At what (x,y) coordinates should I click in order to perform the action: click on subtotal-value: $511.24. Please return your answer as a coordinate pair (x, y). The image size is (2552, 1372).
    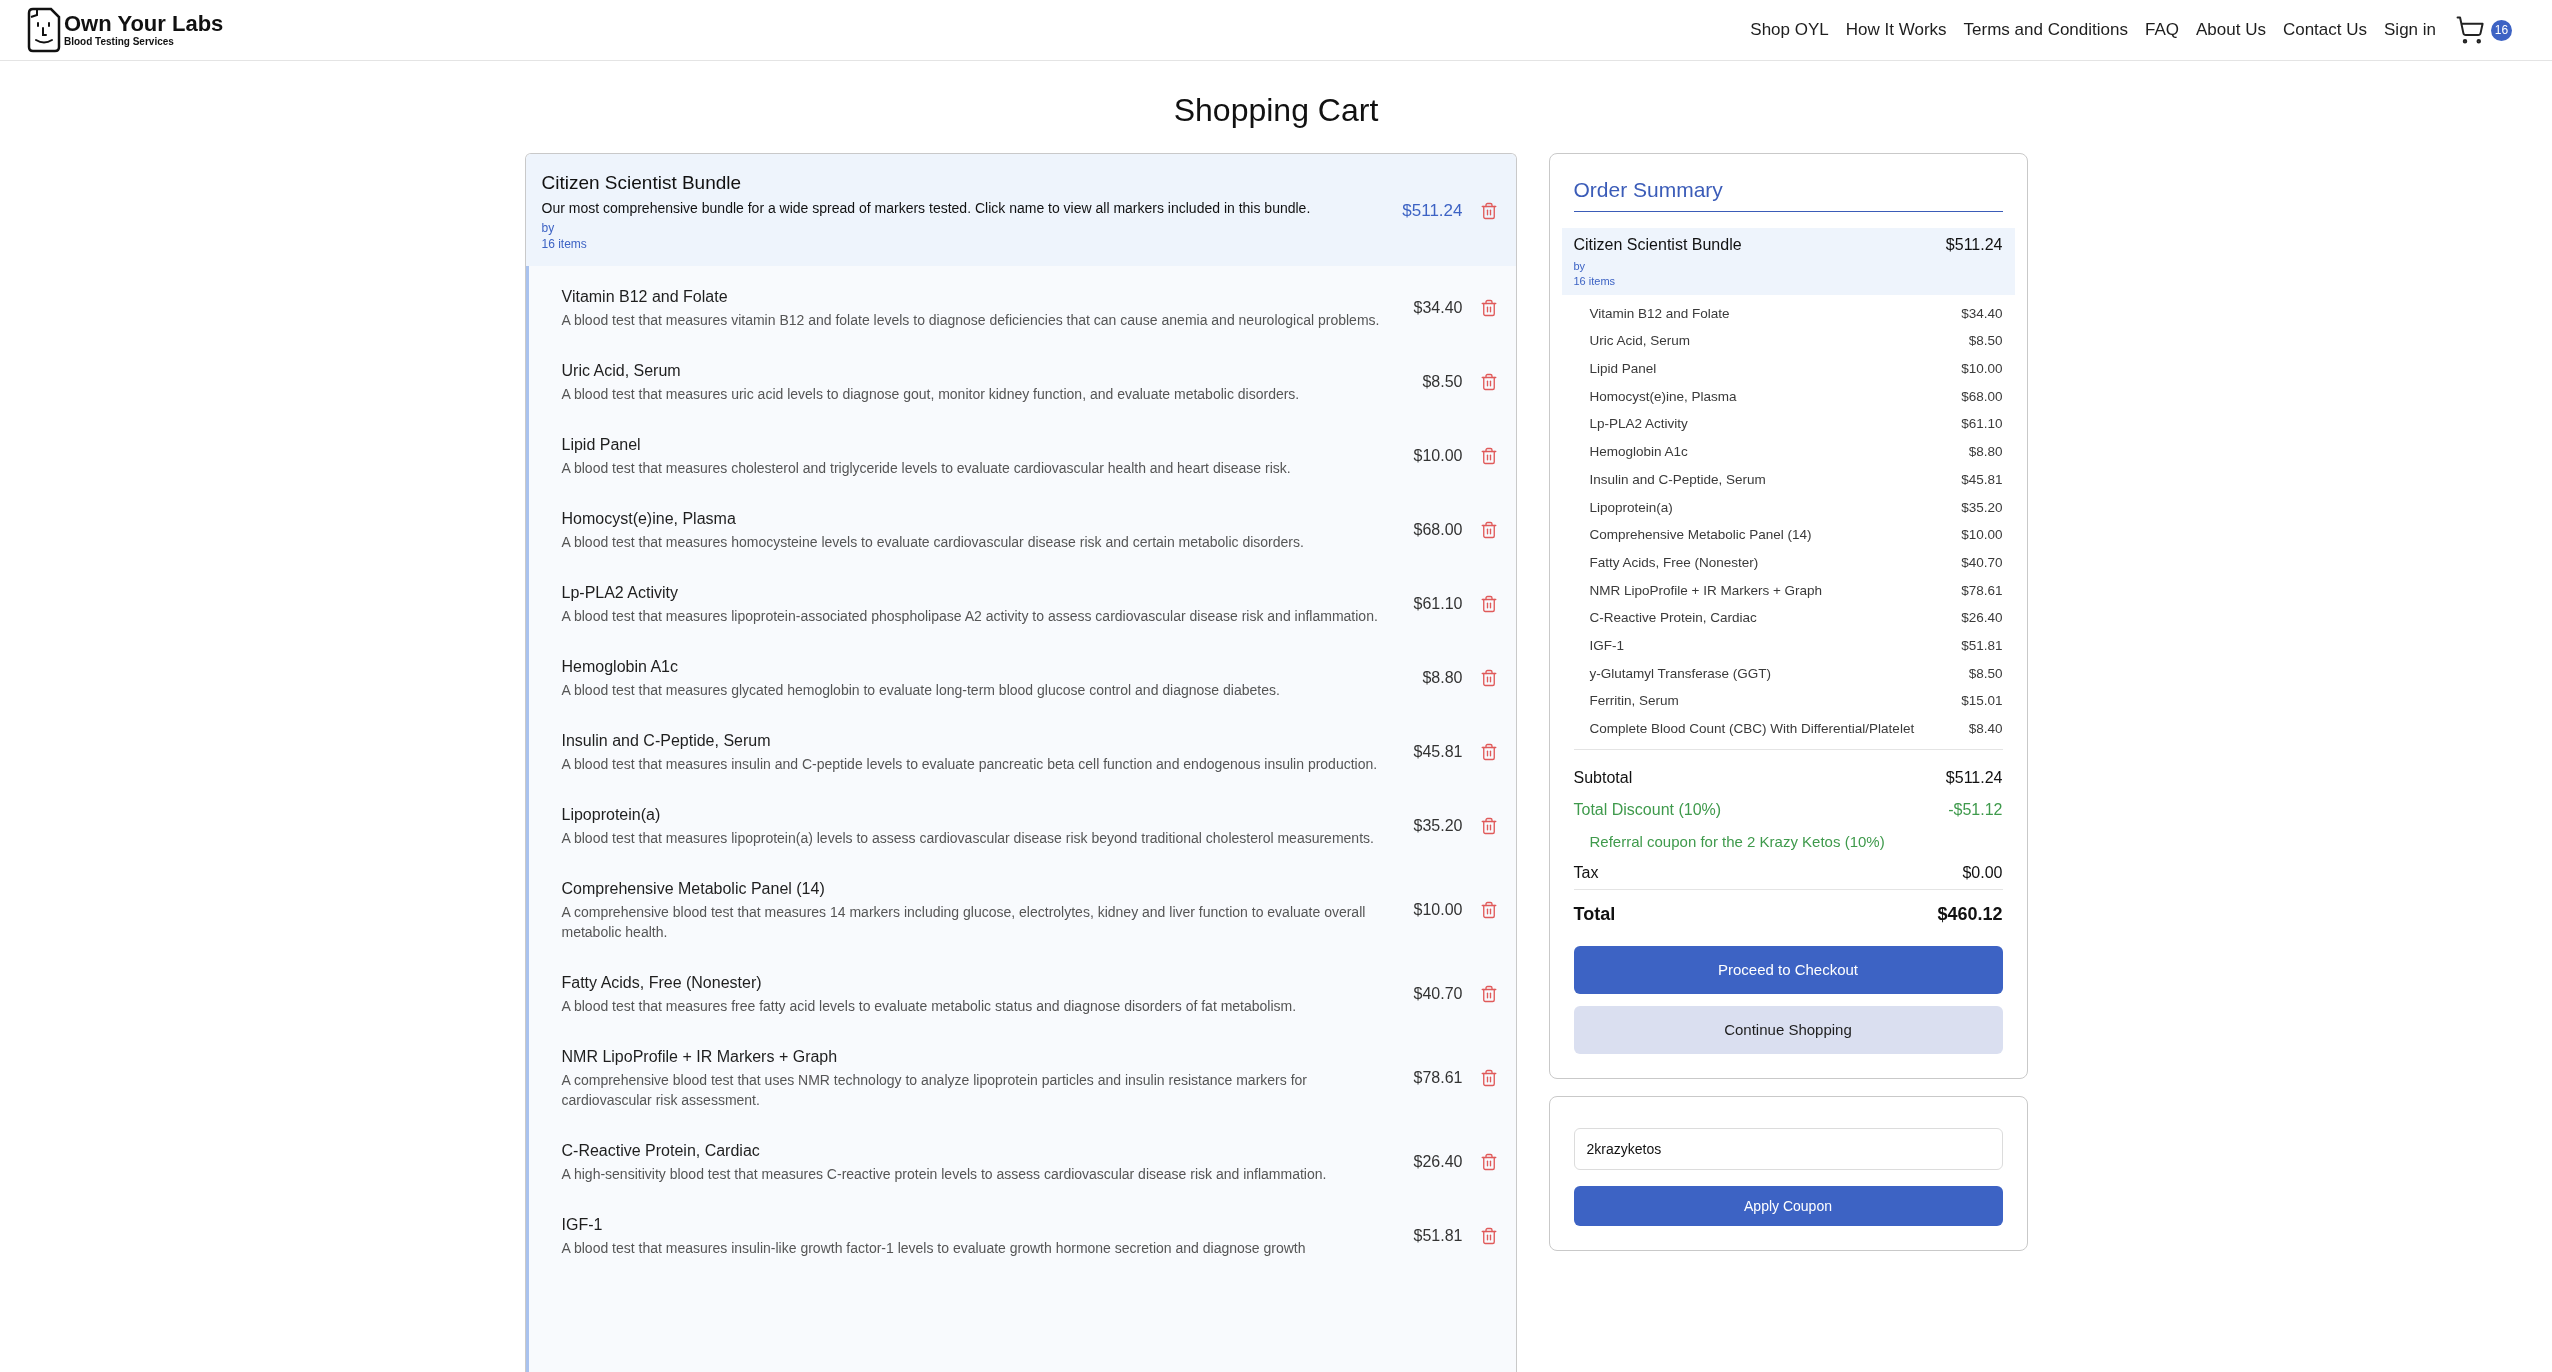
    Looking at the image, I should click on (1974, 778).